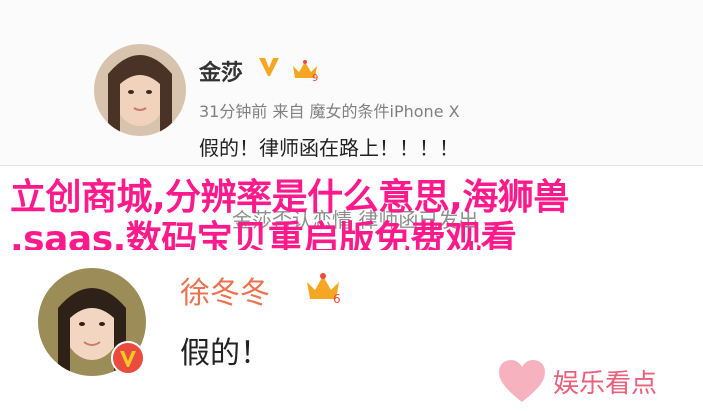  Describe the element at coordinates (225, 290) in the screenshot. I see `username: 徐冬冬` at that location.